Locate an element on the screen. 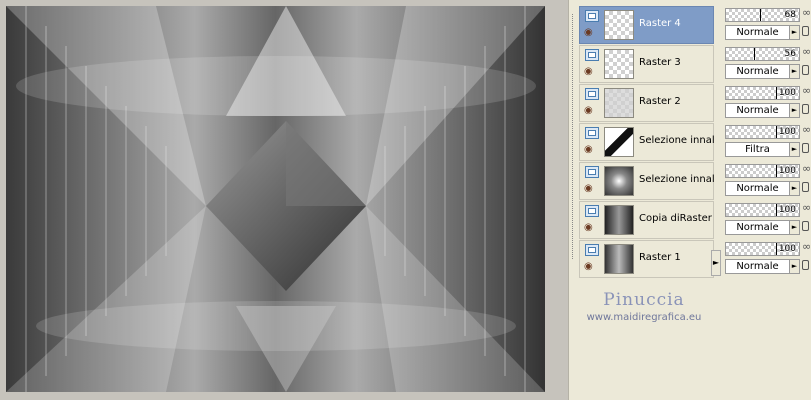 The width and height of the screenshot is (811, 400). opacity-slider: 68 is located at coordinates (762, 15).